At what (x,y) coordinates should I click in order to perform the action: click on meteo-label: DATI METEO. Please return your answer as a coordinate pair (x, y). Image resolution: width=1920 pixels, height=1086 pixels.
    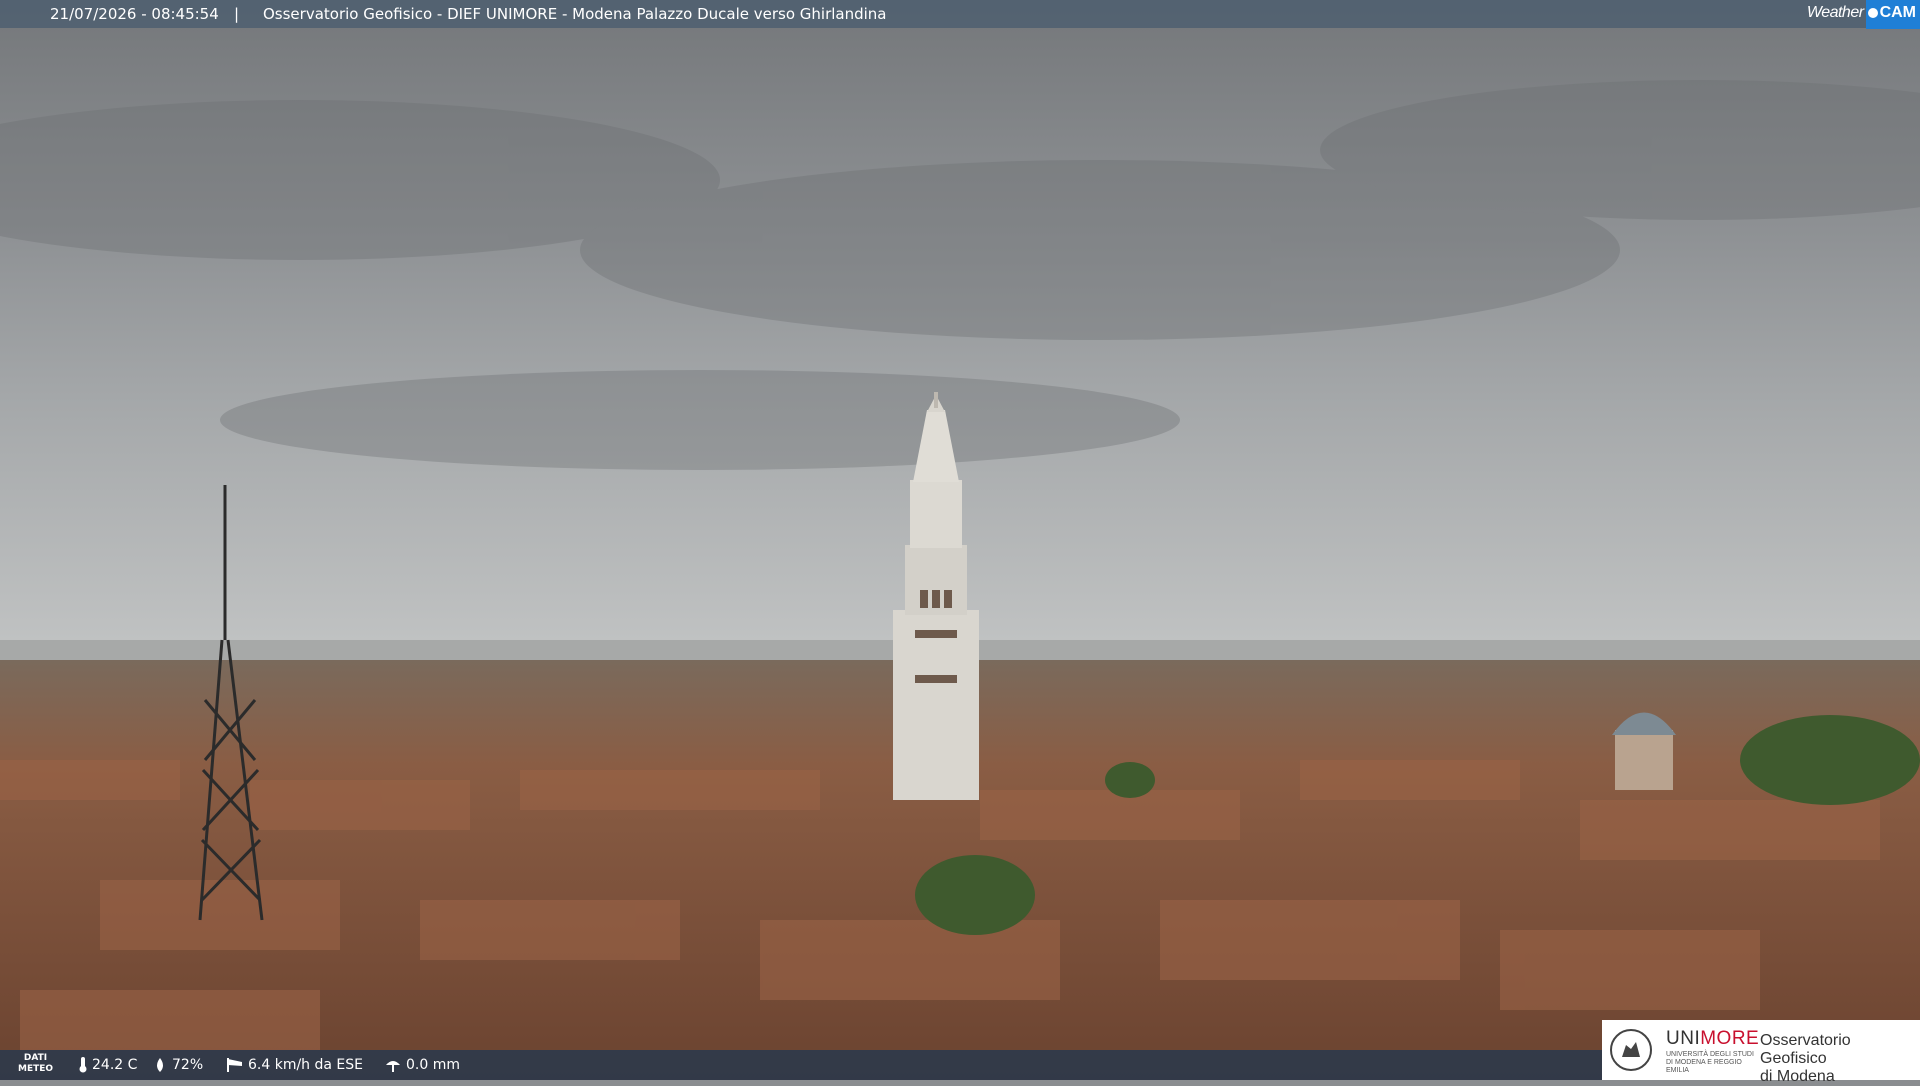
    Looking at the image, I should click on (35, 1064).